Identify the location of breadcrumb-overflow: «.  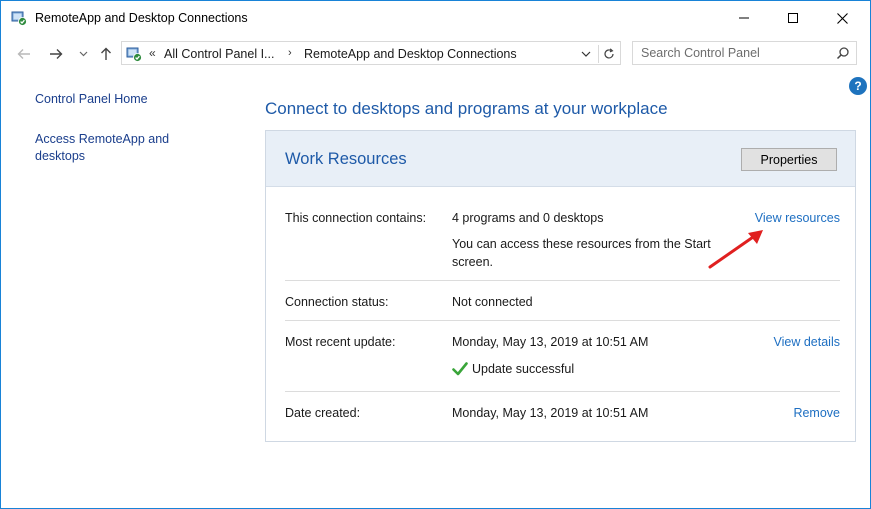
(152, 53).